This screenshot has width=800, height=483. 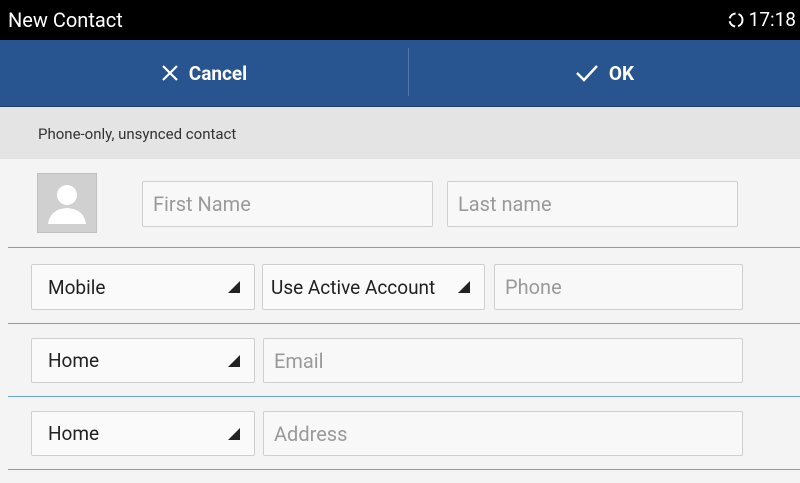 I want to click on app-title: New Contact, so click(x=65, y=20).